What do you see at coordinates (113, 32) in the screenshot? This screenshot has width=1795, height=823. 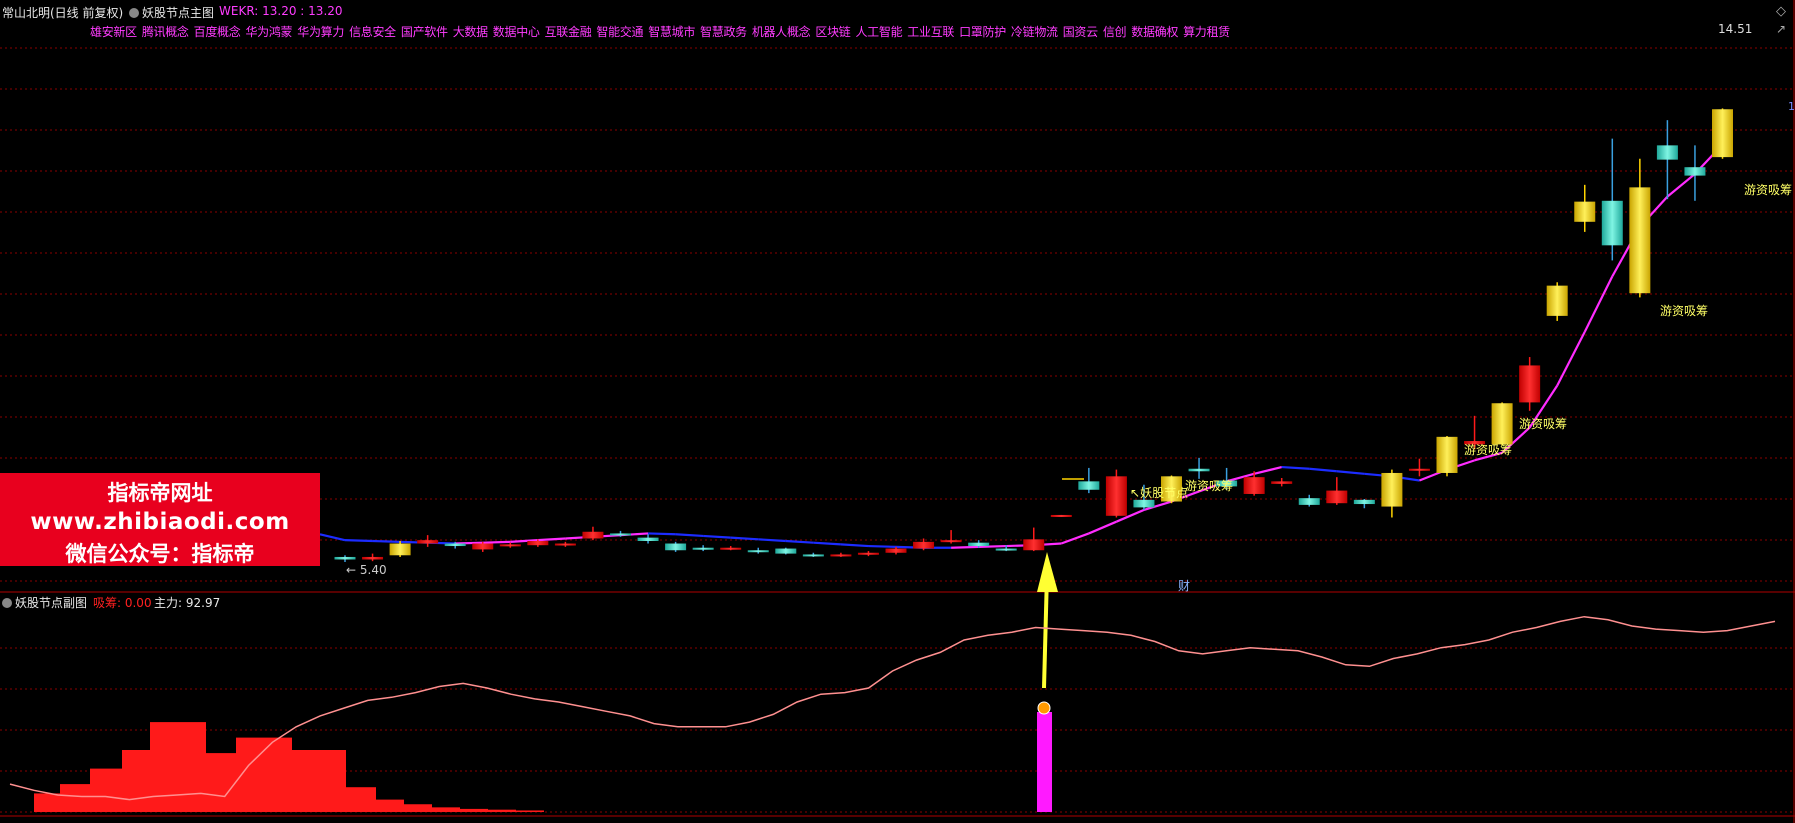 I see `concept-tag: 雄安新区` at bounding box center [113, 32].